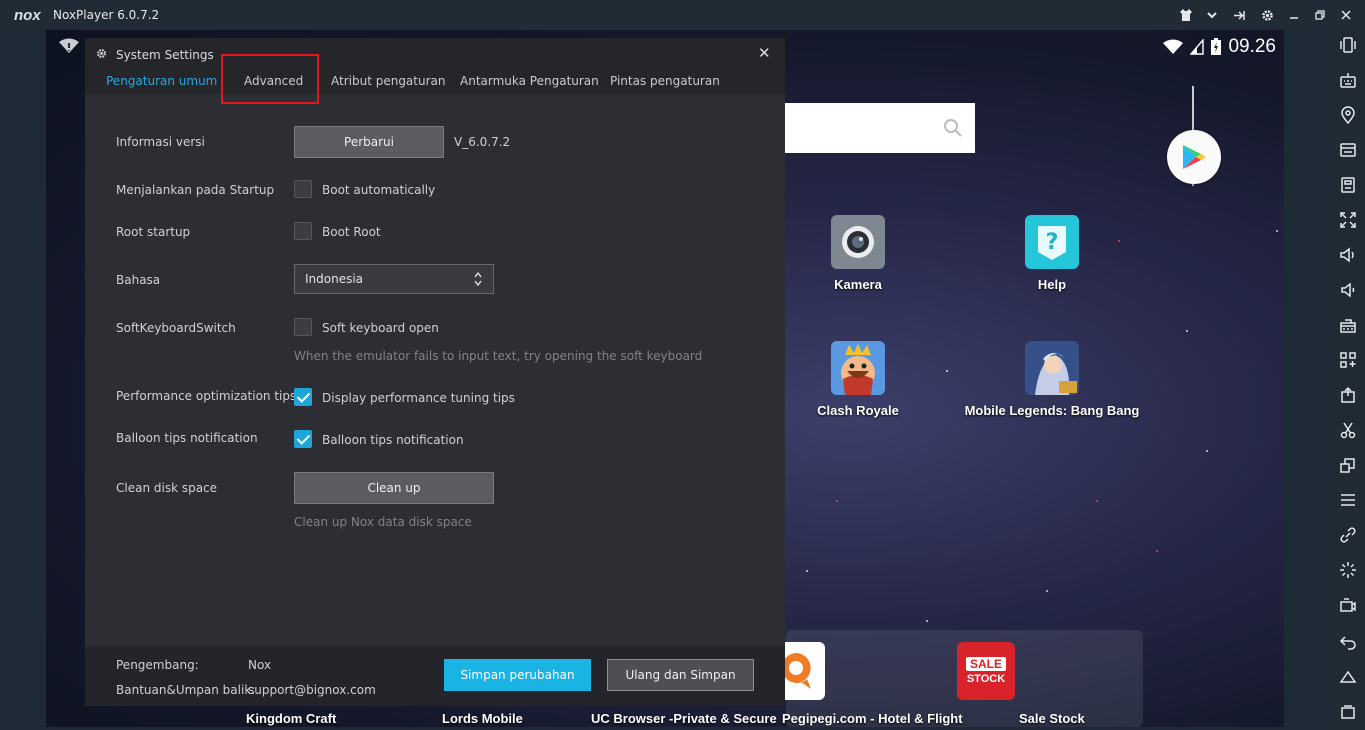 The image size is (1365, 730). Describe the element at coordinates (1052, 368) in the screenshot. I see `mobile-legends-icon` at that location.